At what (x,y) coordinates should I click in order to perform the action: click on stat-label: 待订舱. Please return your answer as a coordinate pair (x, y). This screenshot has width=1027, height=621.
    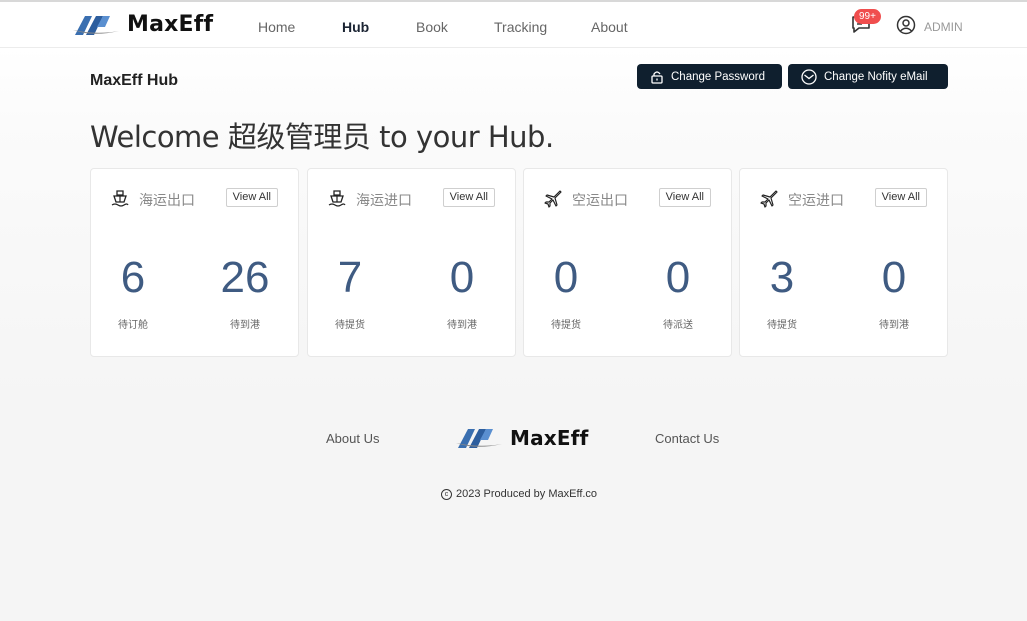
    Looking at the image, I should click on (133, 325).